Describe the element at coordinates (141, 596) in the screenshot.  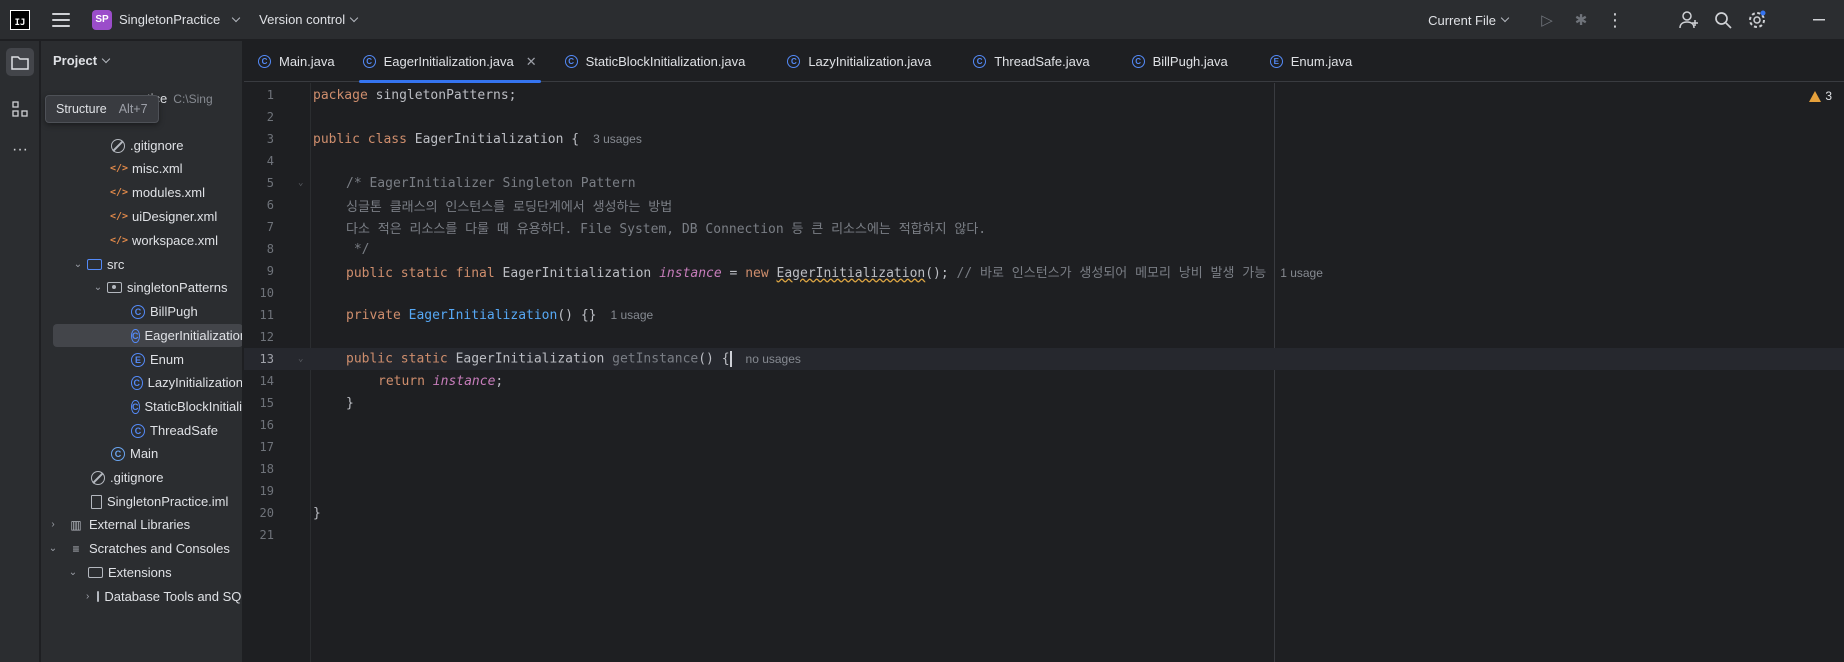
I see `tree-item-database-tools: › Database Tools and SQL` at that location.